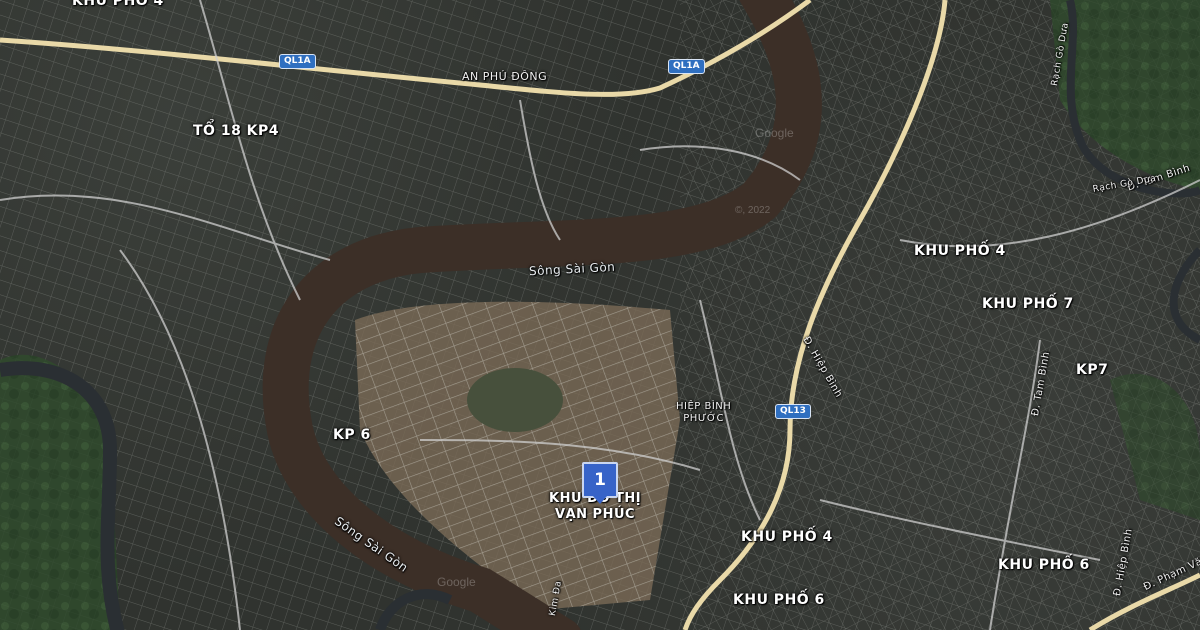 The height and width of the screenshot is (630, 1200). I want to click on area-label-khu-pho-4-right: KHU PHỐ 4, so click(960, 251).